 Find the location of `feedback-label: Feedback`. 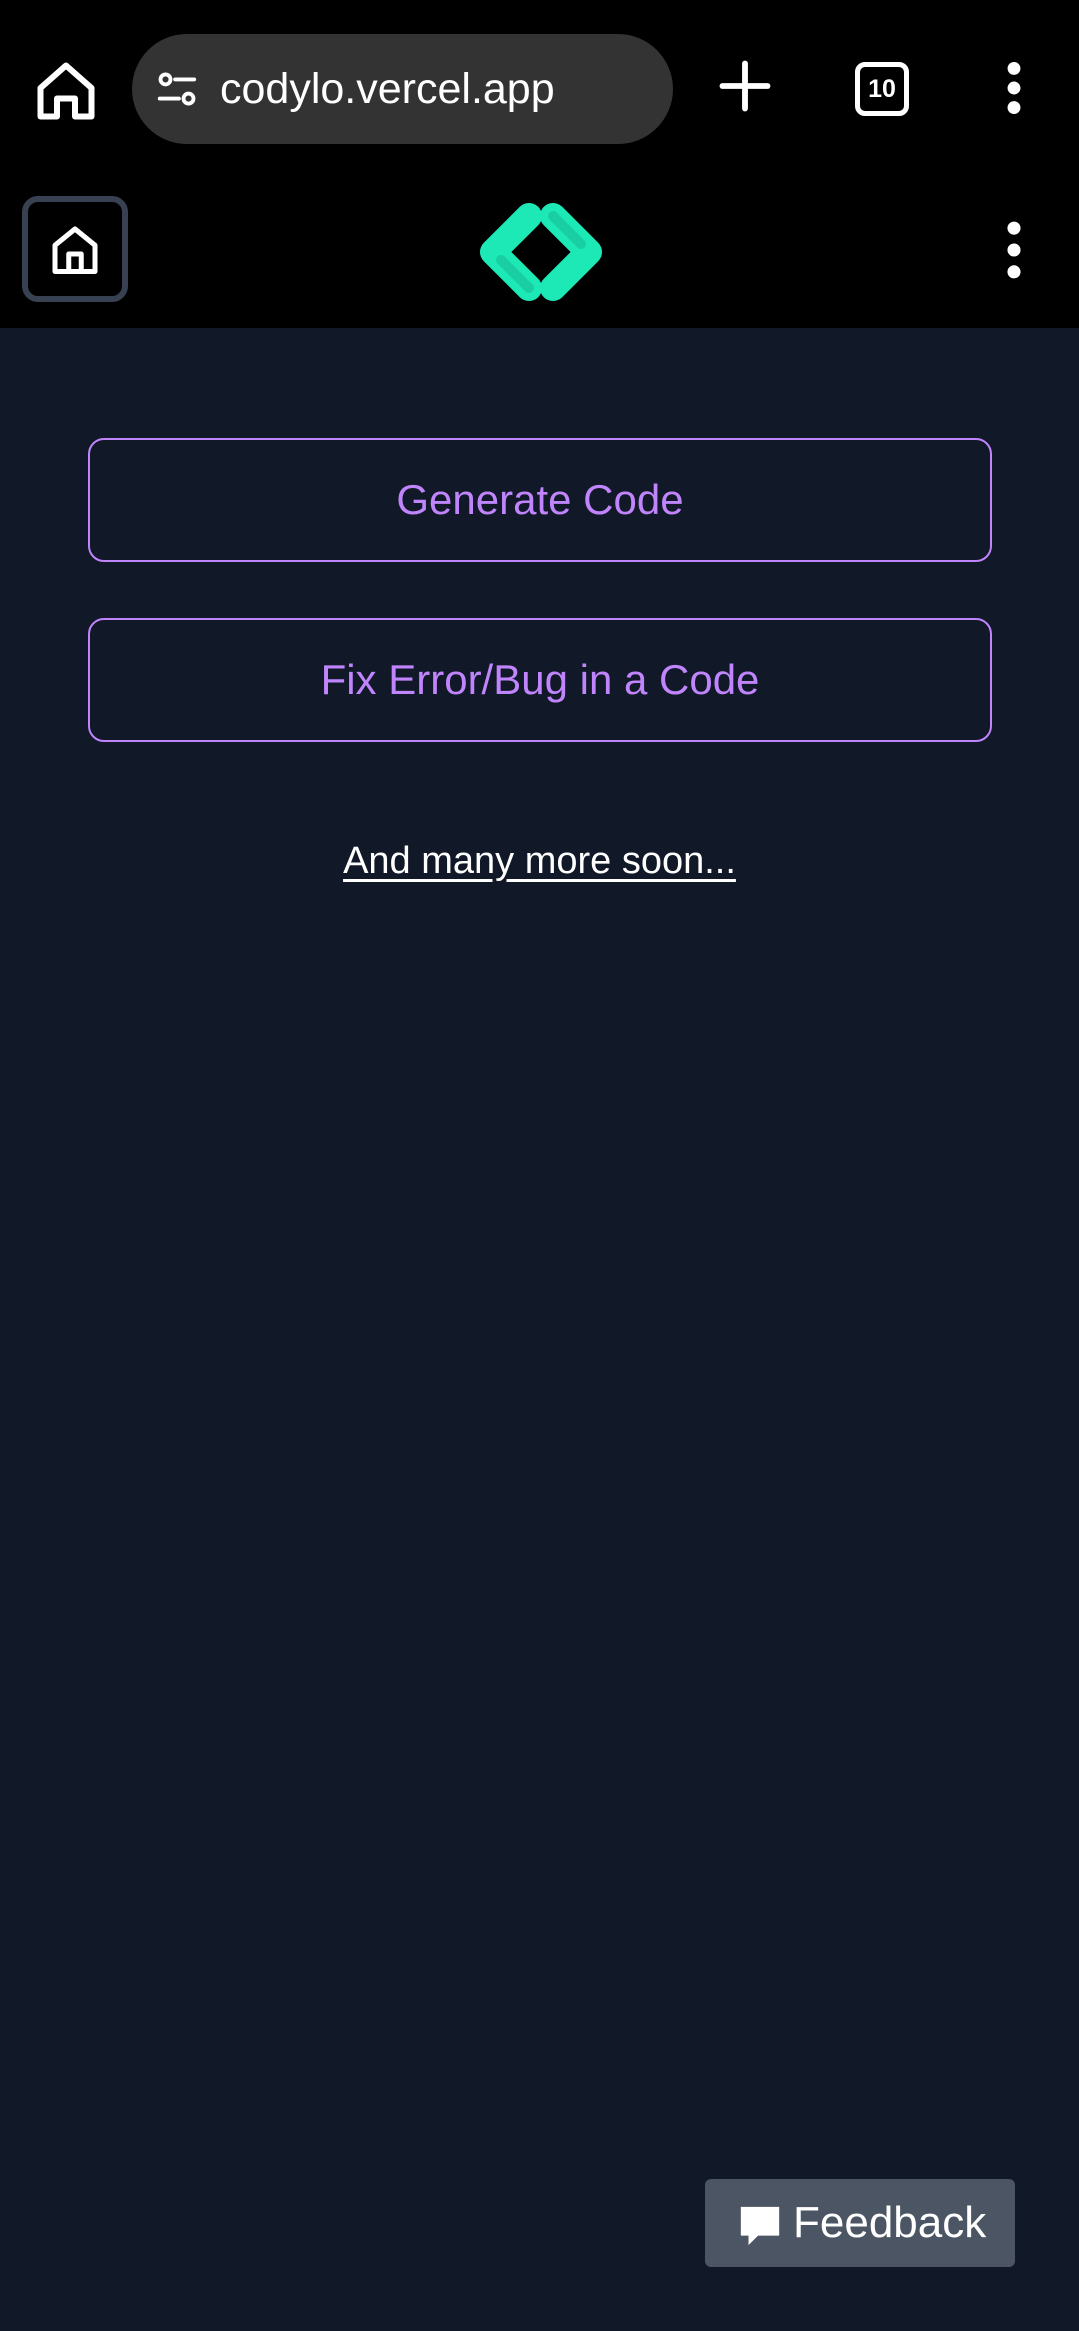

feedback-label: Feedback is located at coordinates (890, 2222).